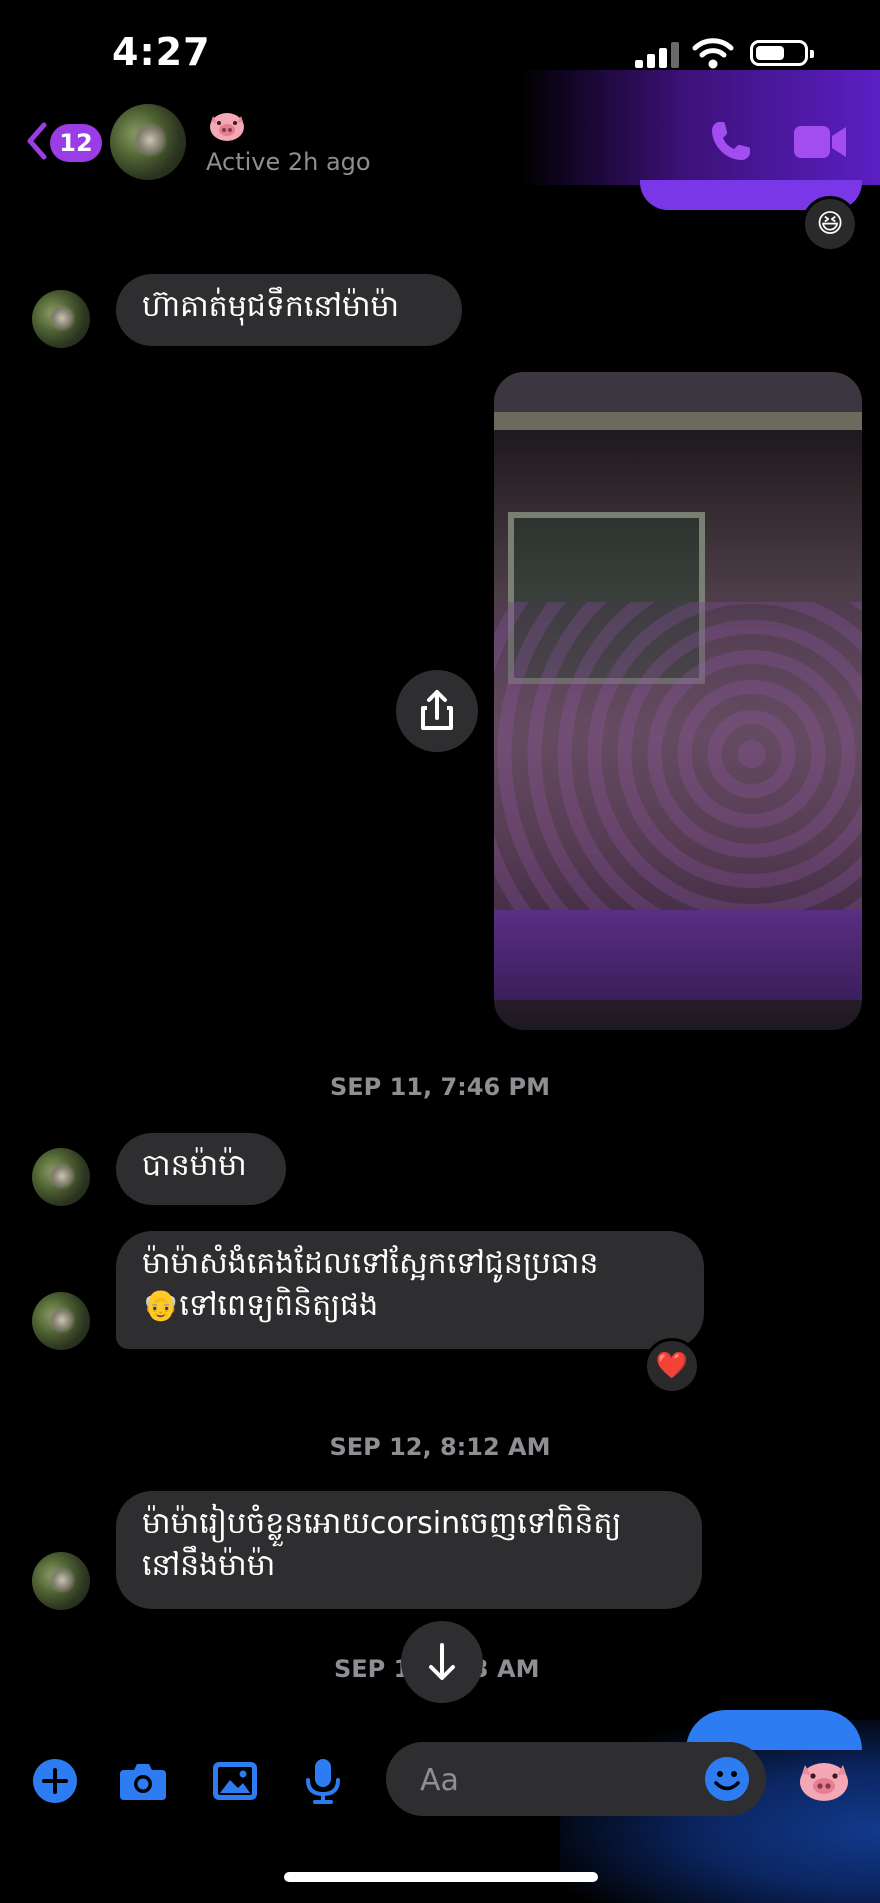  What do you see at coordinates (148, 142) in the screenshot?
I see `contact-avatar` at bounding box center [148, 142].